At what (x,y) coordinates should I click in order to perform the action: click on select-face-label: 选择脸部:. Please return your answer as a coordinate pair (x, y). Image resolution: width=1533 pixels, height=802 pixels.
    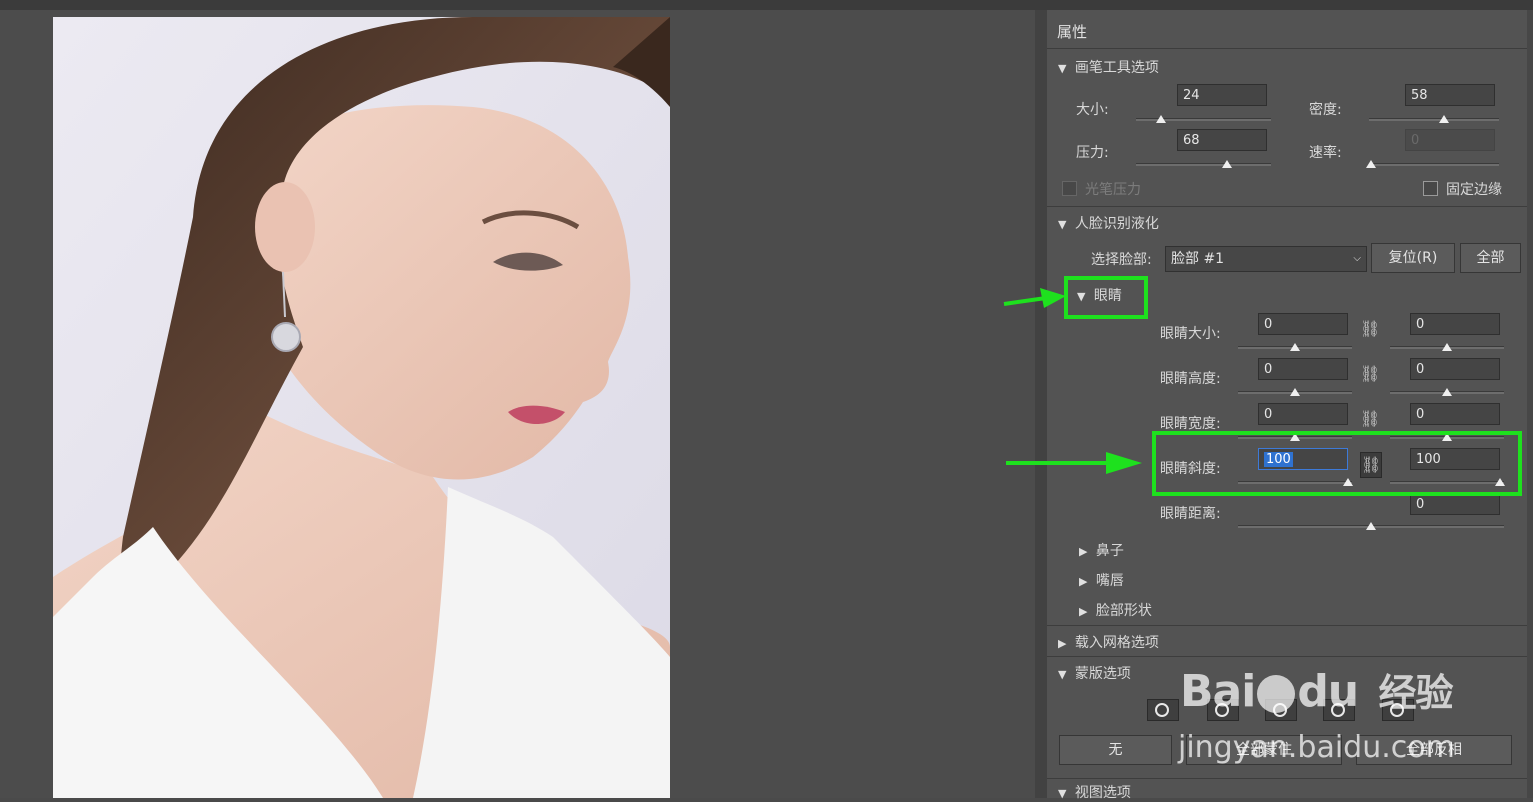
    Looking at the image, I should click on (1121, 260).